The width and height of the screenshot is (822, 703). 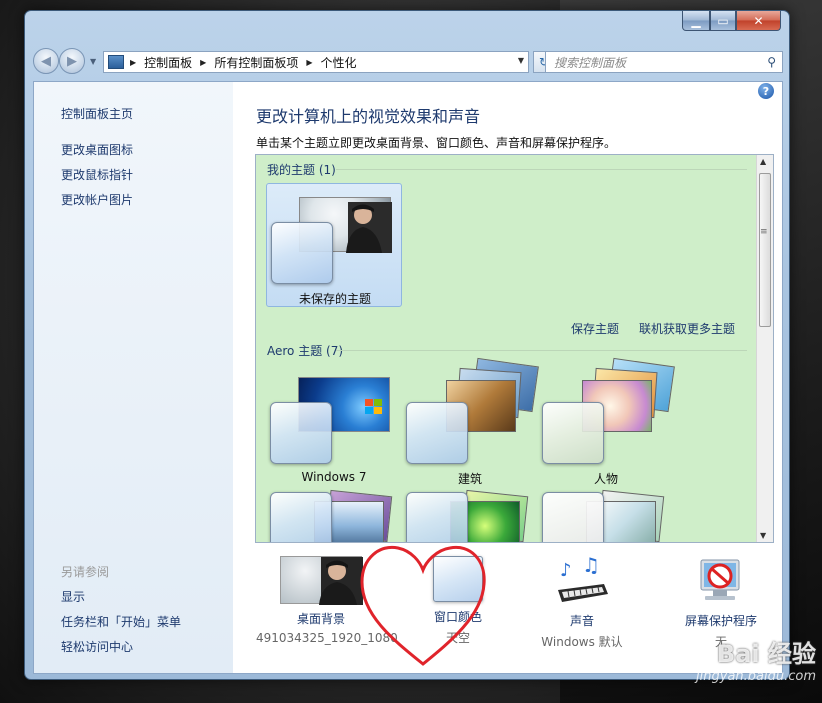 I want to click on back-button: ◀, so click(x=46, y=61).